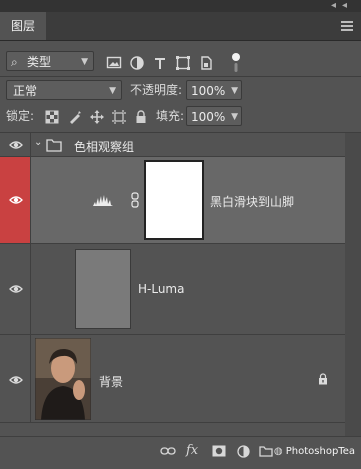  I want to click on link-layers-icon, so click(168, 451).